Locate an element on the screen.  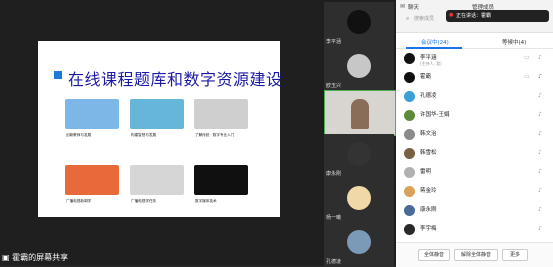
slide-card-caption: 创新教师与发展 is located at coordinates (79, 135).